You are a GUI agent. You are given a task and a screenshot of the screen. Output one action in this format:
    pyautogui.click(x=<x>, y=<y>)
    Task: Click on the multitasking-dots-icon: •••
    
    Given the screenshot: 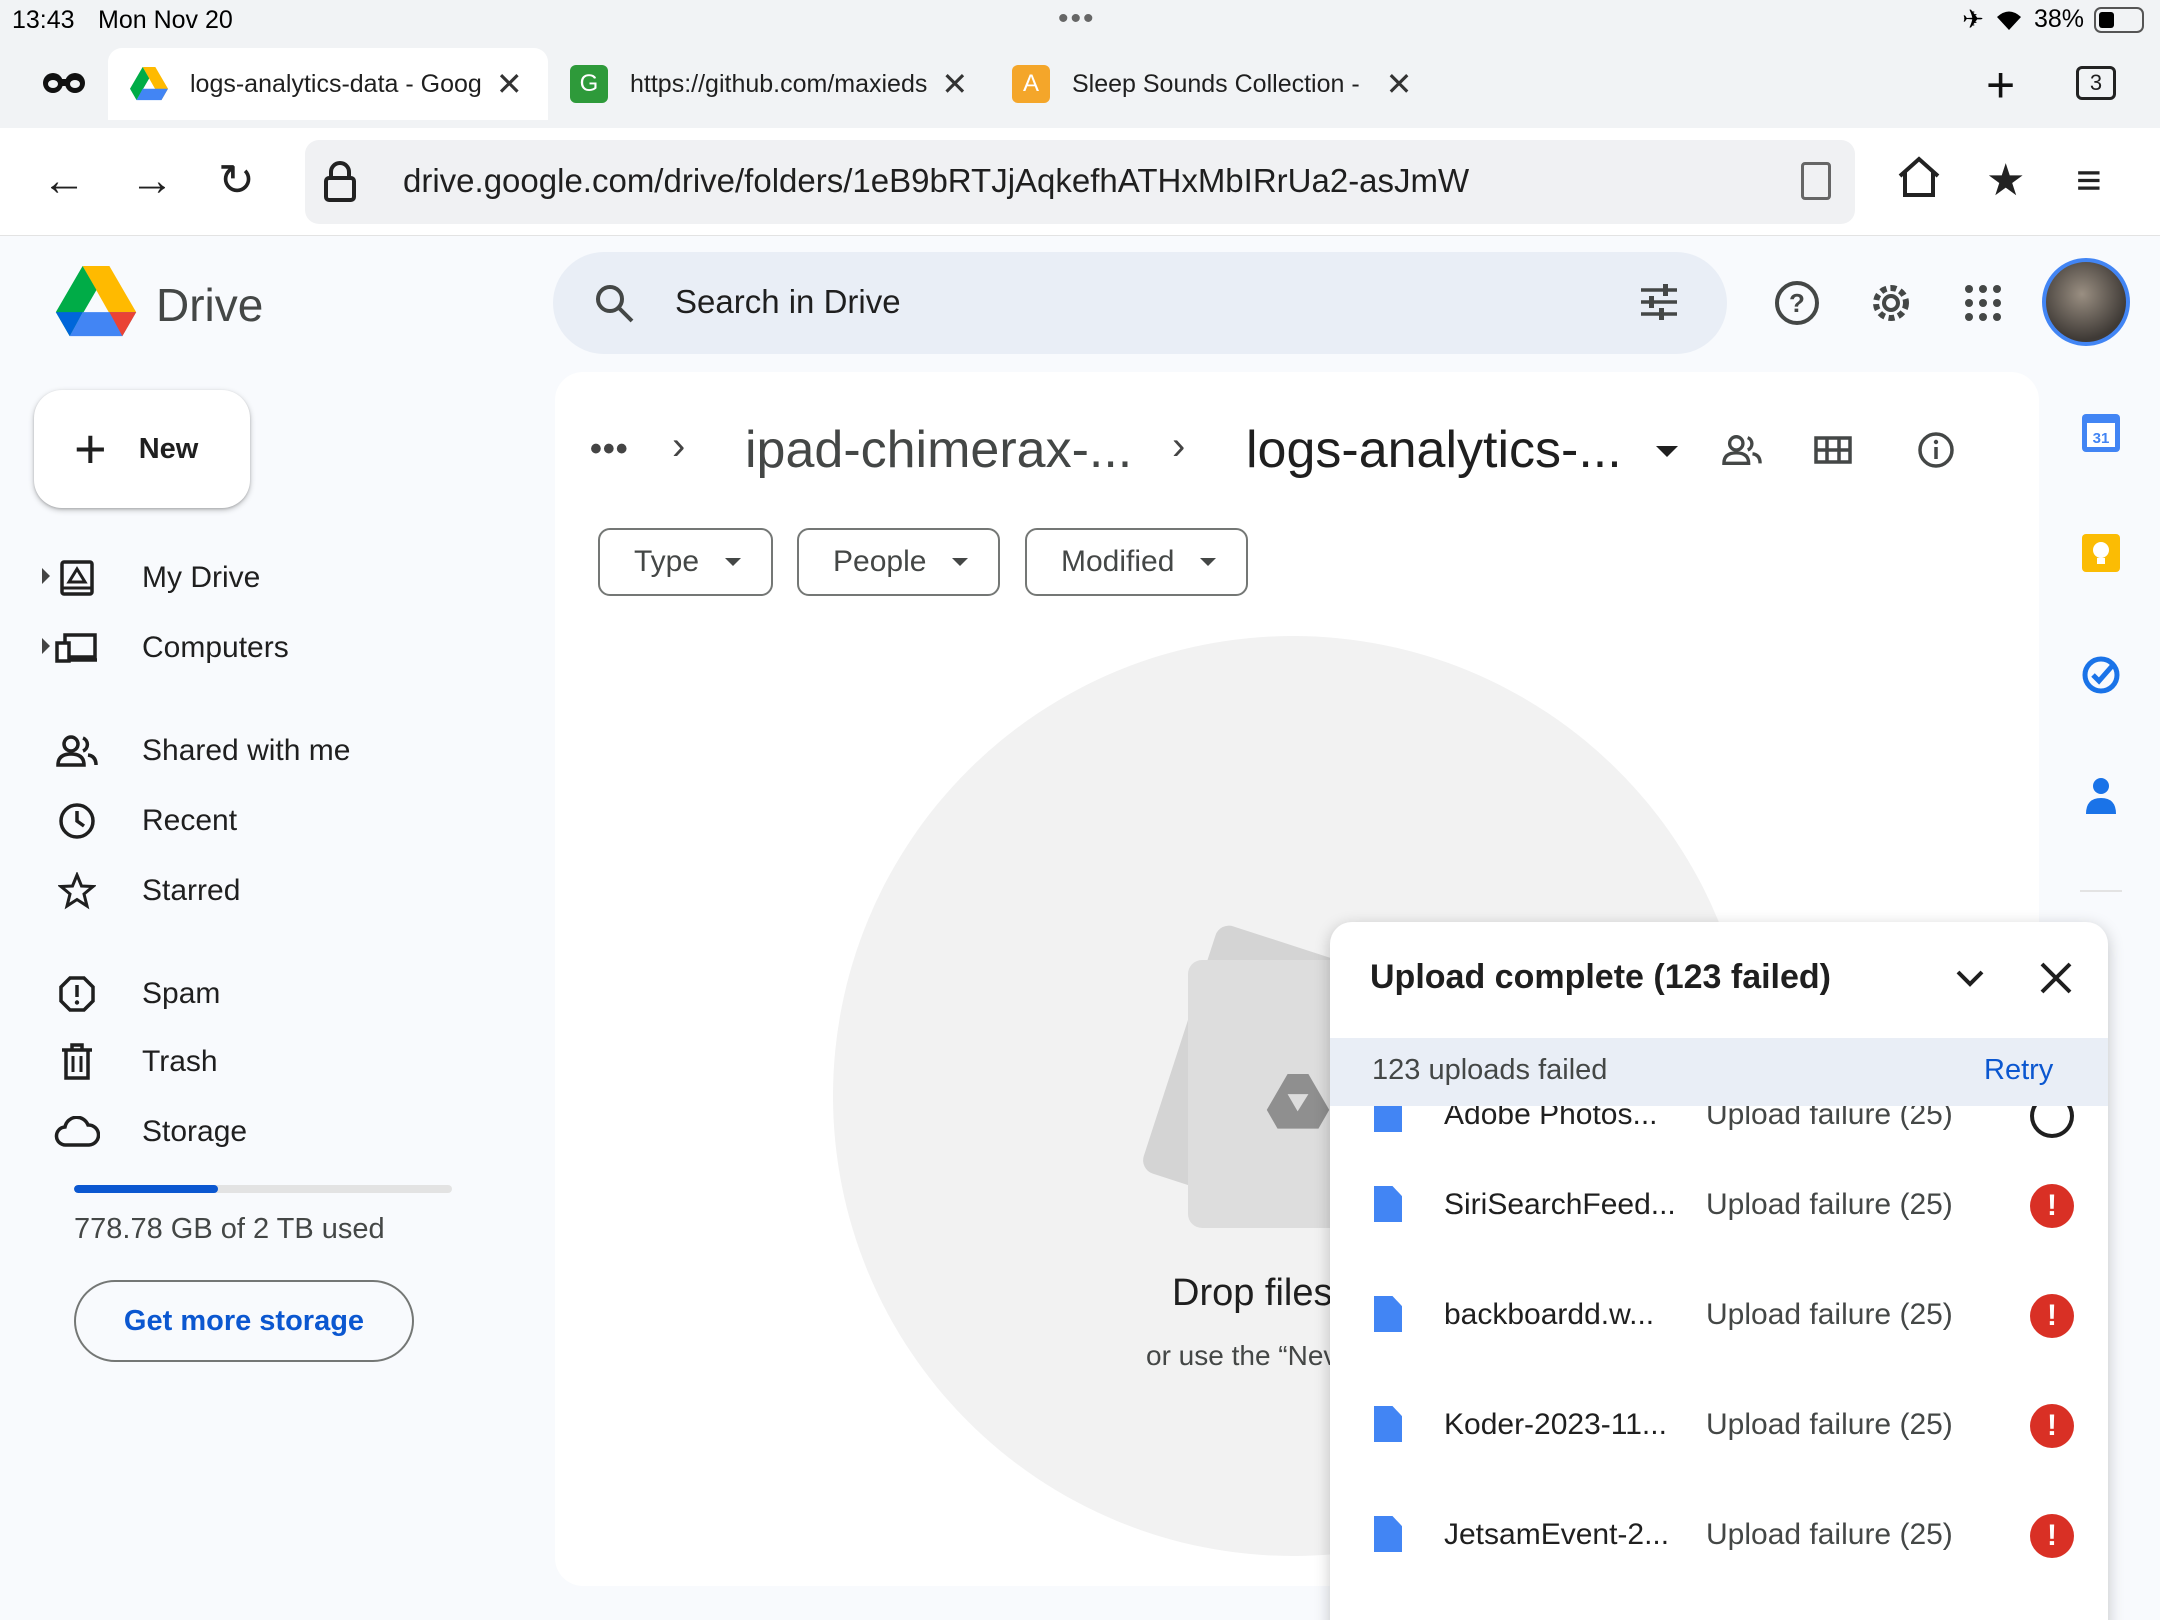 What is the action you would take?
    pyautogui.click(x=1077, y=19)
    